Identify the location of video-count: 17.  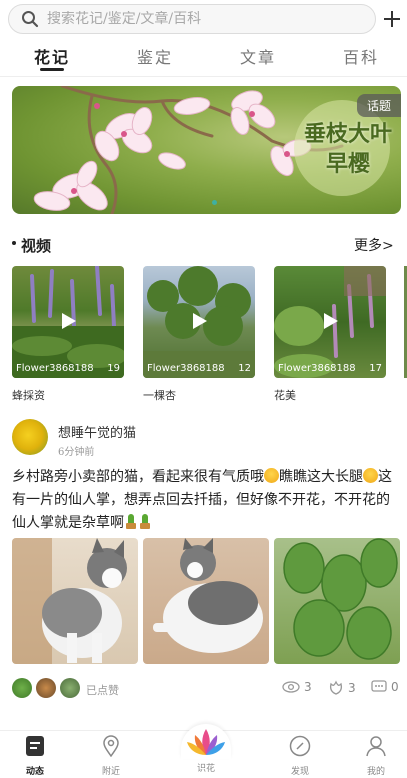
(375, 368).